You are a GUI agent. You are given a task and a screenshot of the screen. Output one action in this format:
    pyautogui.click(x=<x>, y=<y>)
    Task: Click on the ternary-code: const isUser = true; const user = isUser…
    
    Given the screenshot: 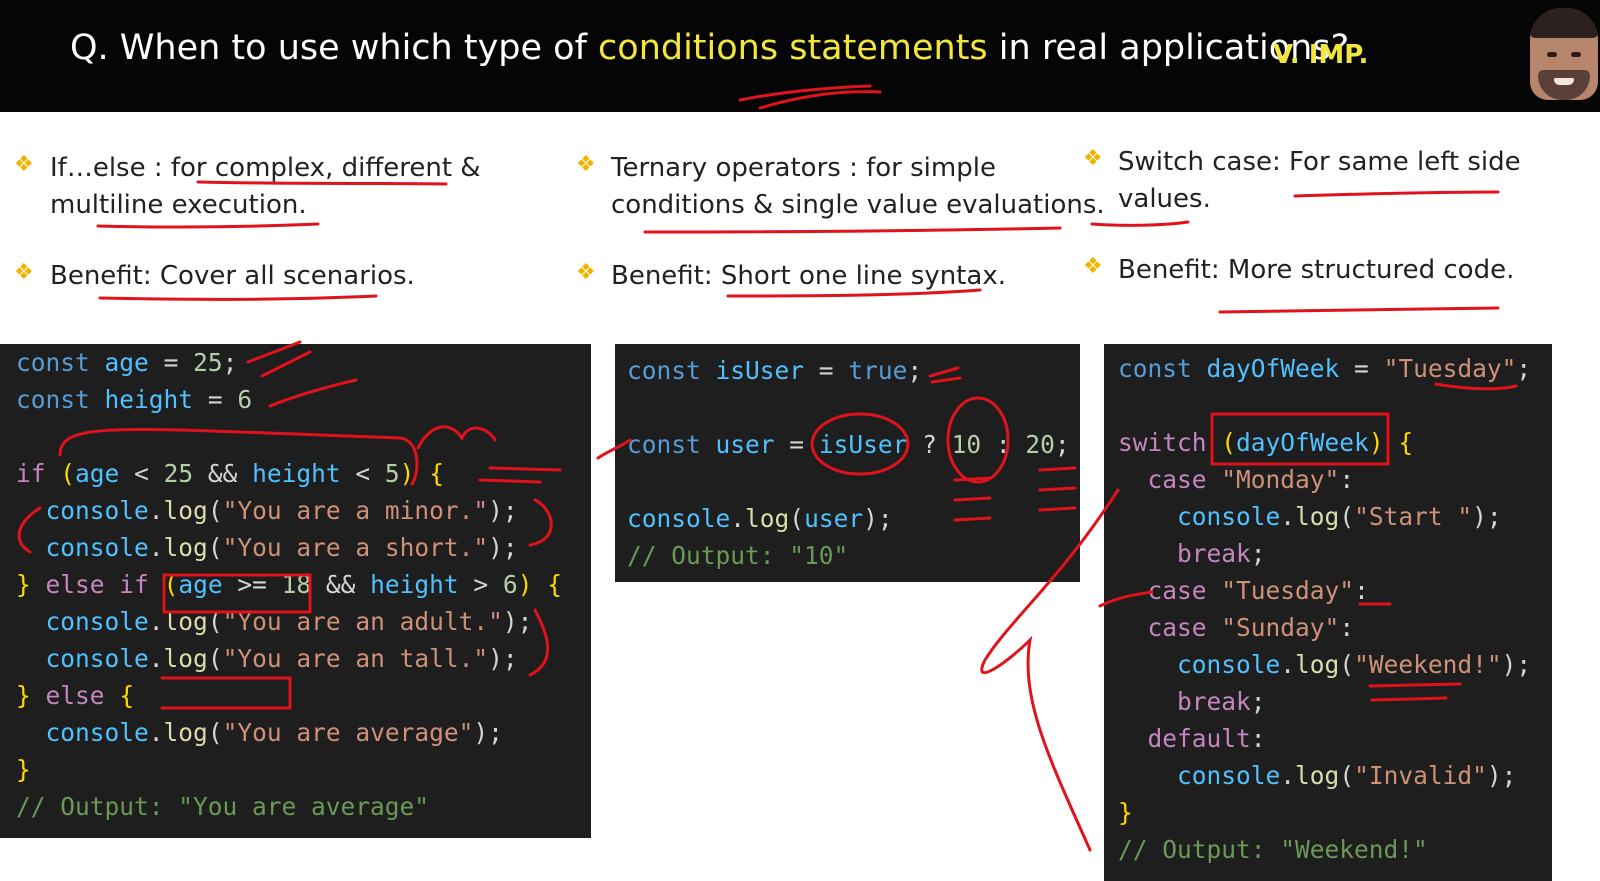 What is the action you would take?
    pyautogui.click(x=848, y=463)
    